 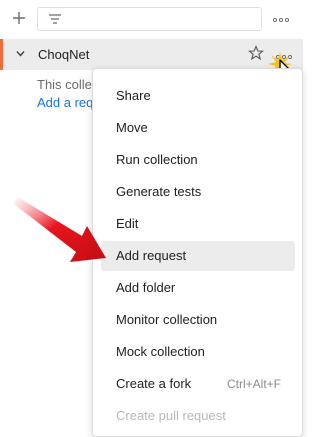 I want to click on annotation-arrow-icon, so click(x=60, y=229).